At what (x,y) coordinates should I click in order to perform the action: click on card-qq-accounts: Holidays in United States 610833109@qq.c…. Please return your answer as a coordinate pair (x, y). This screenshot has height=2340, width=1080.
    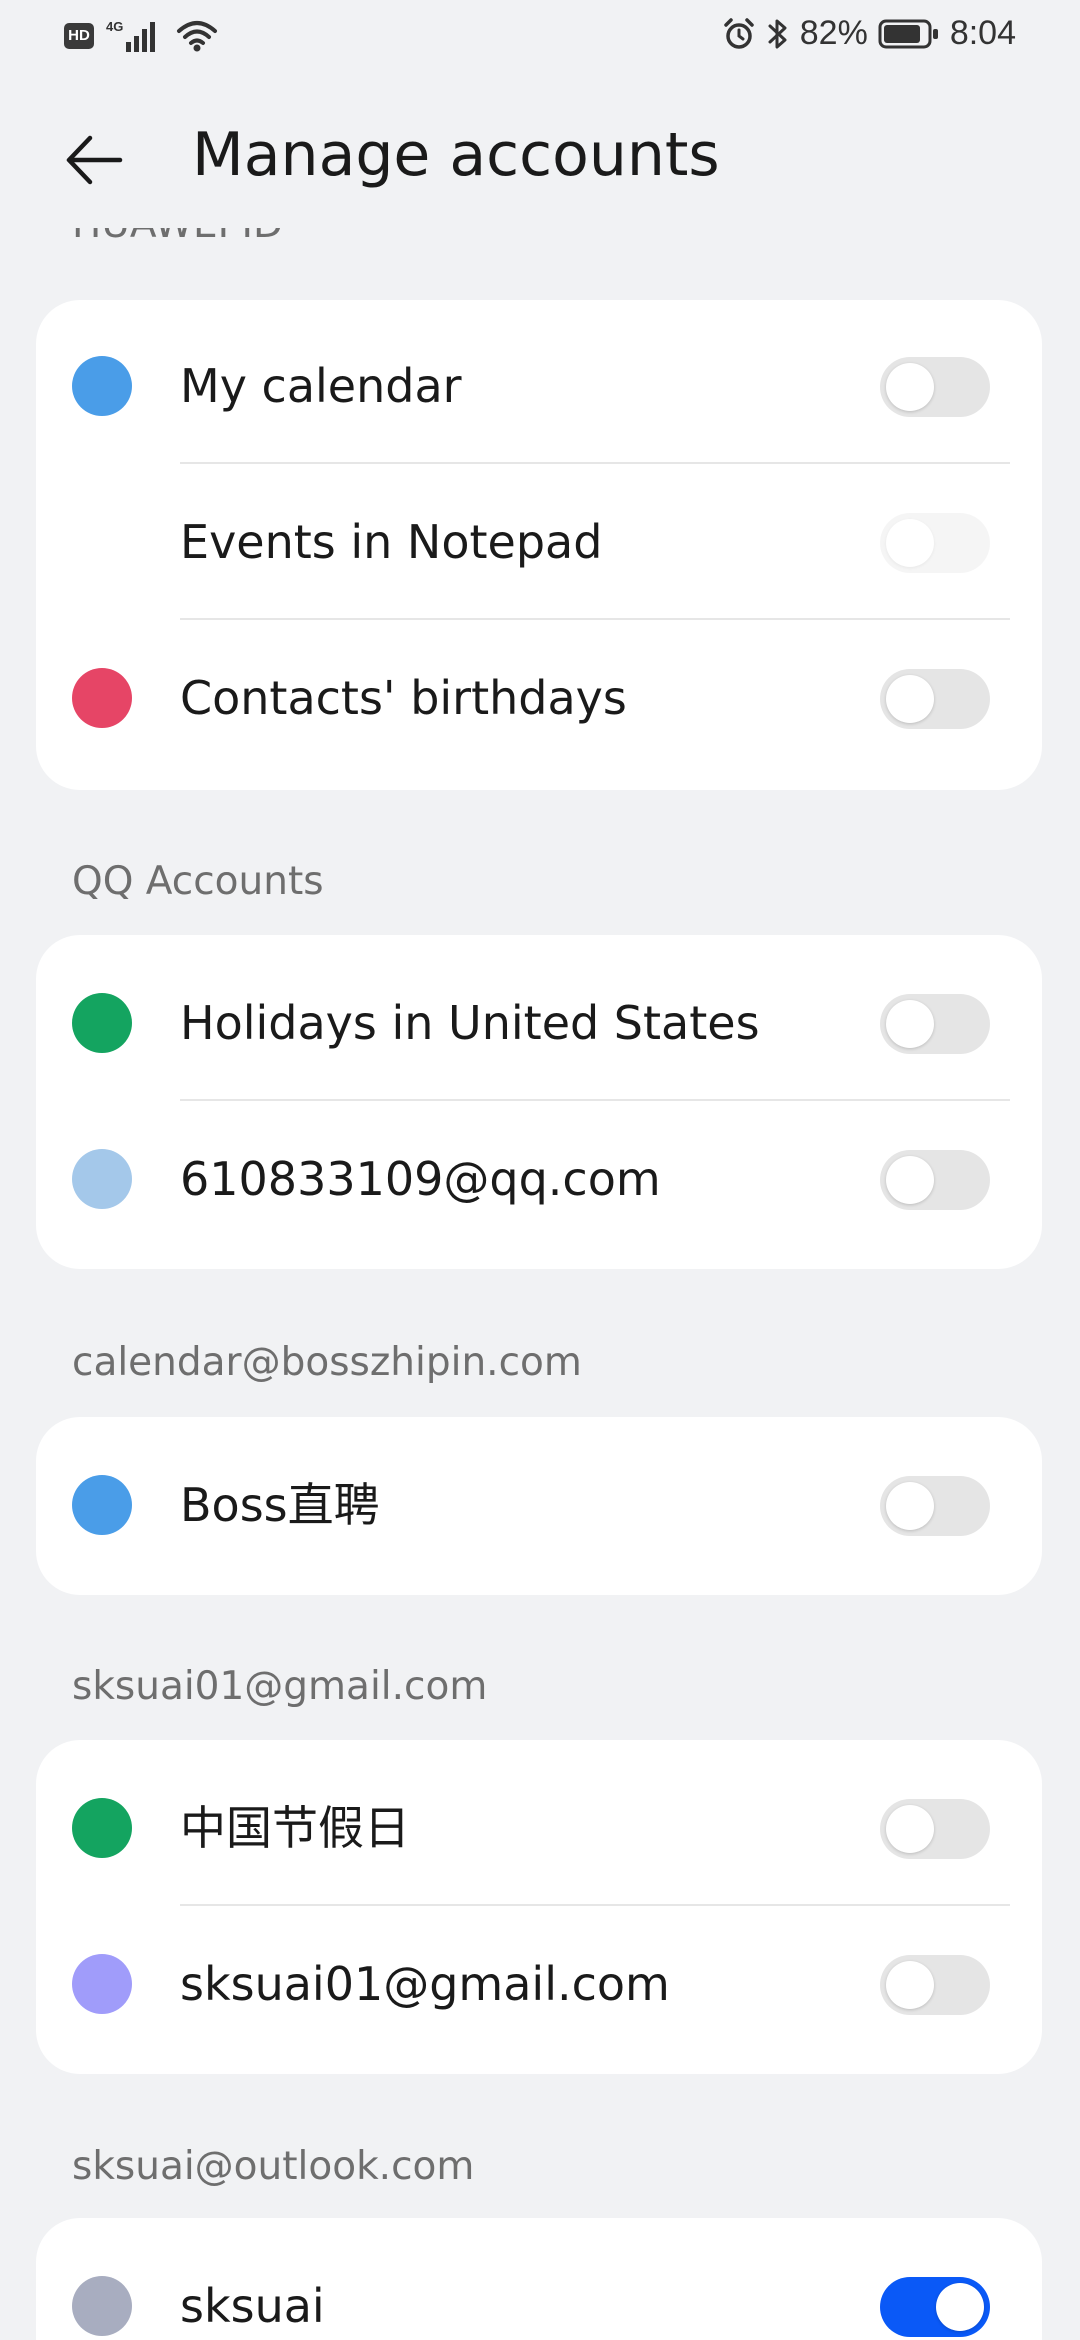
    Looking at the image, I should click on (539, 1102).